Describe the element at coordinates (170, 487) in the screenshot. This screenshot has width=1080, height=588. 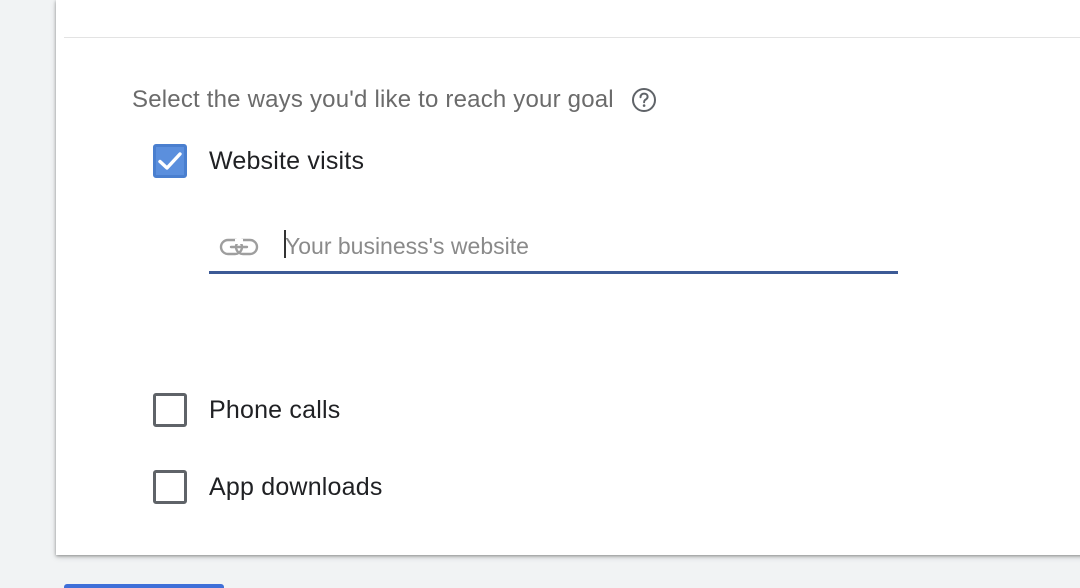
I see `app-downloads-checkbox` at that location.